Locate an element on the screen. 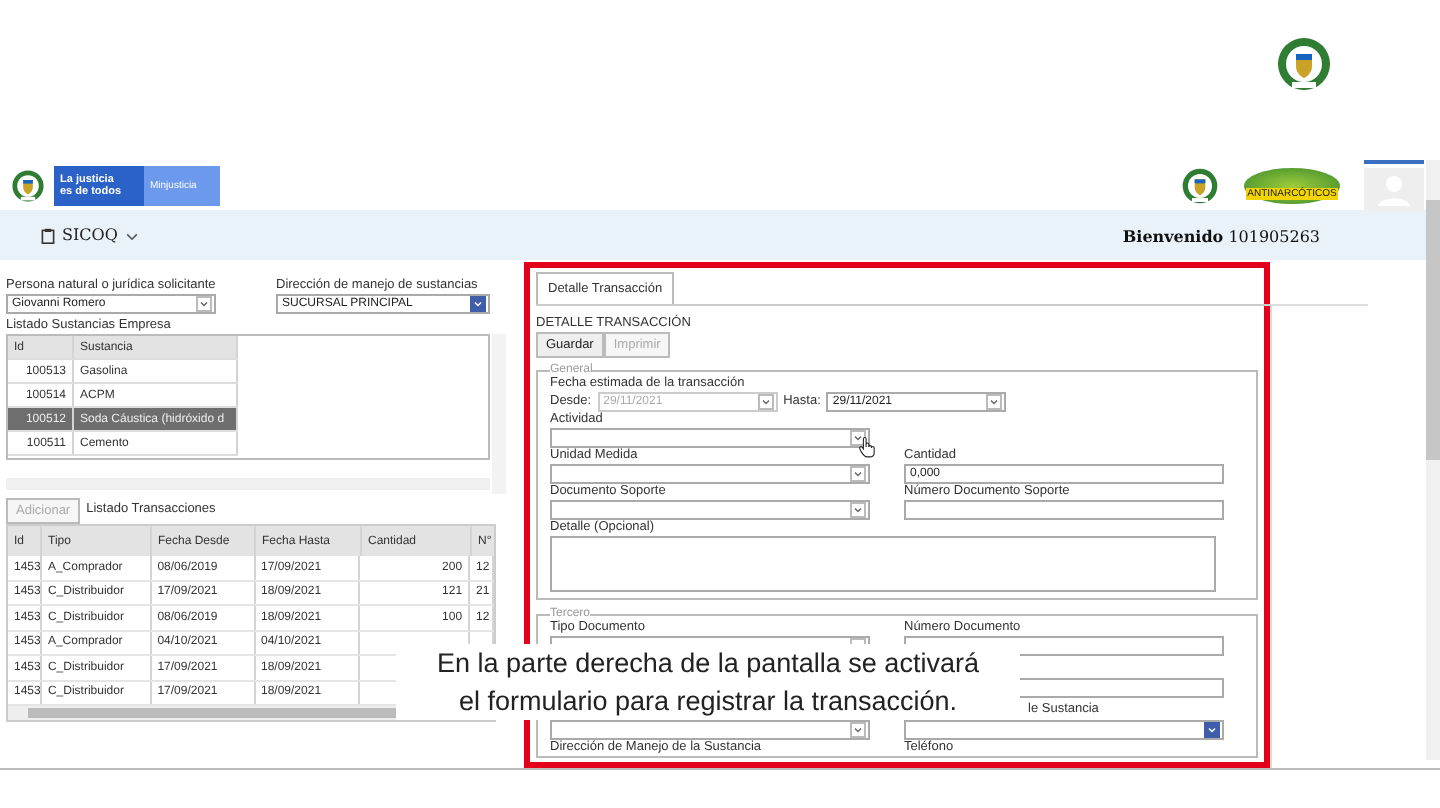  user-id: 101905263 is located at coordinates (1274, 236).